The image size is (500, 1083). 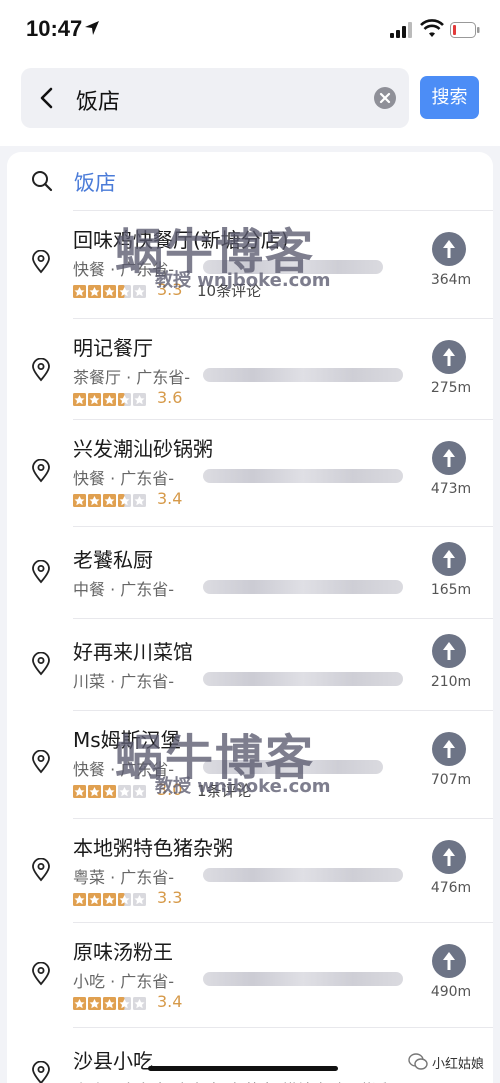 I want to click on poi-distance: 165m, so click(x=451, y=590).